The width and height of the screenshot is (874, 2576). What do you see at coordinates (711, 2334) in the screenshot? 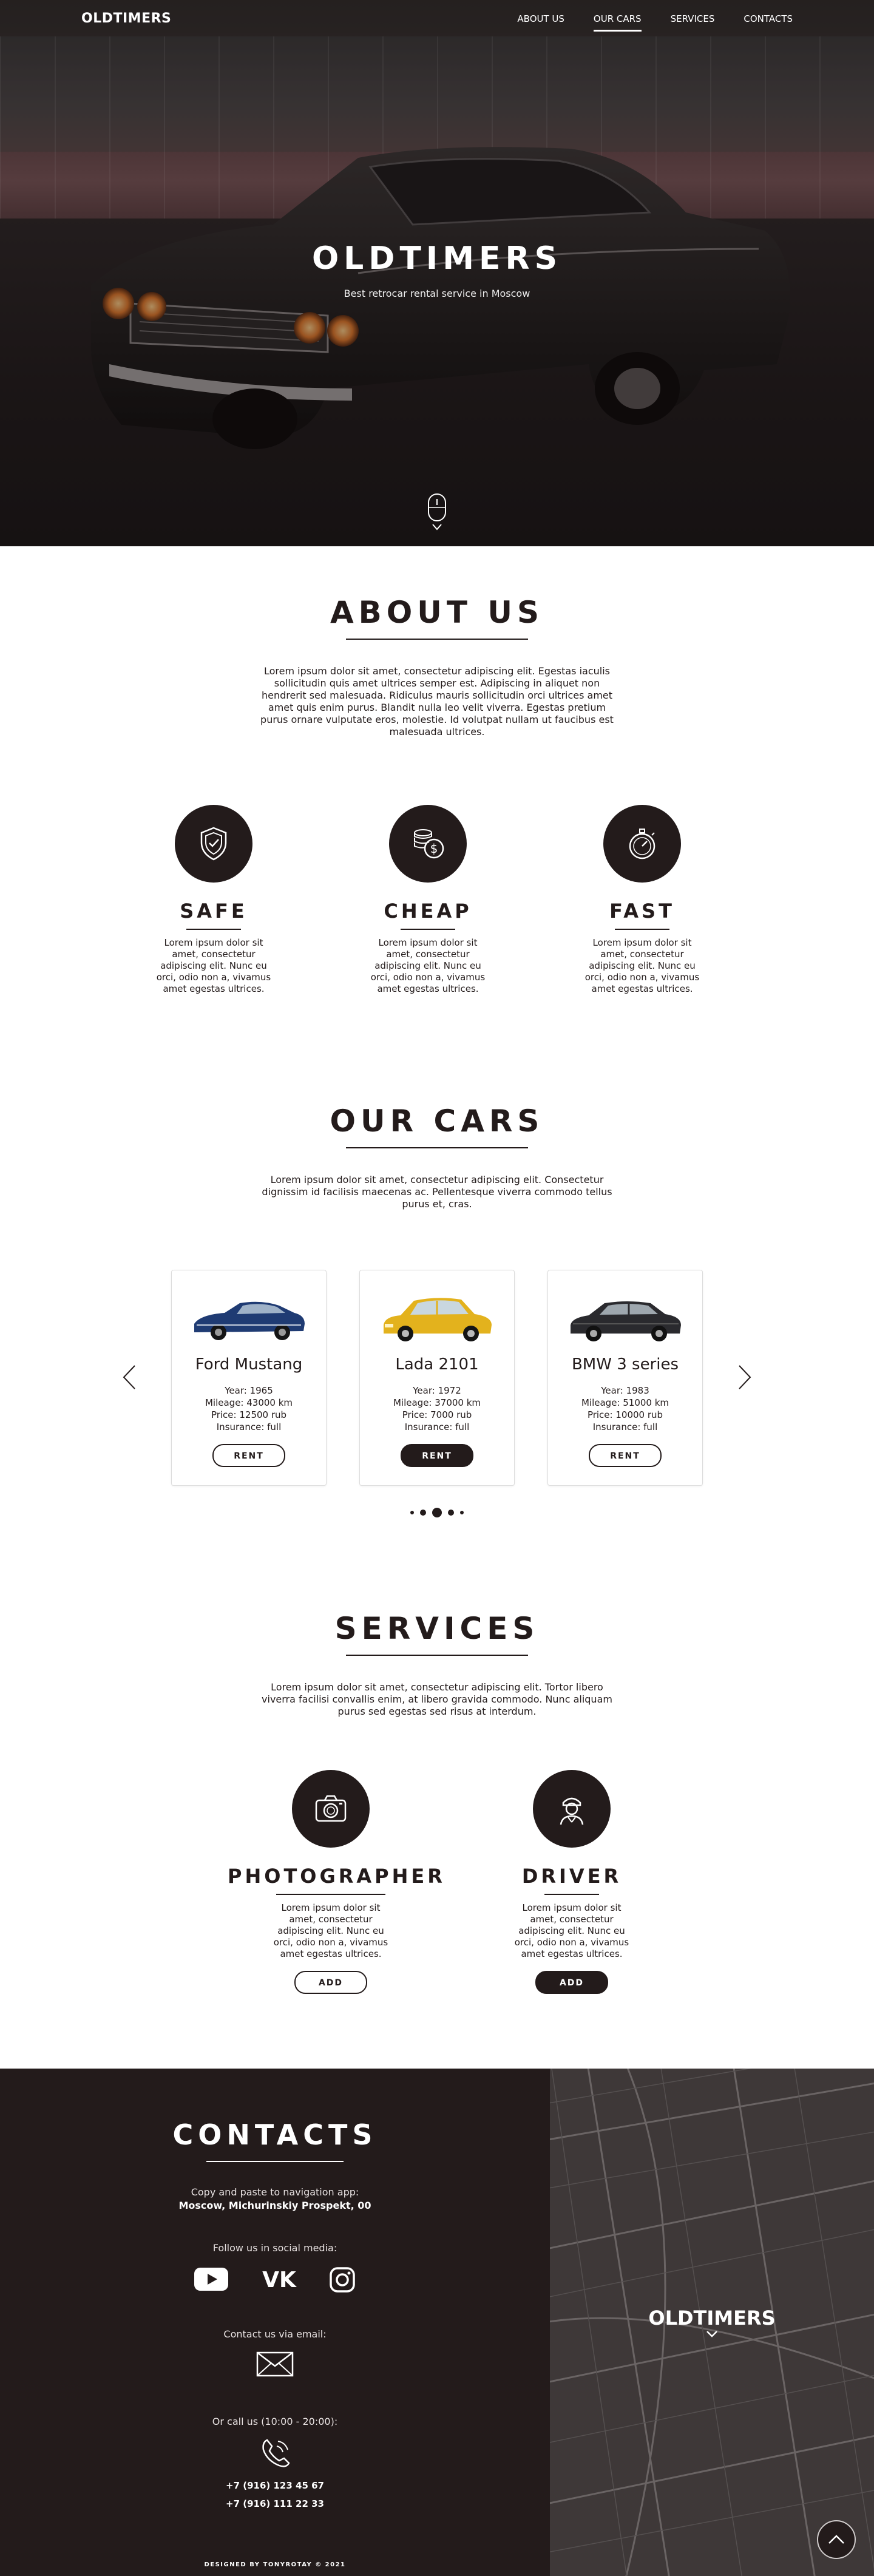
I see `map-logo-chevron-icon` at bounding box center [711, 2334].